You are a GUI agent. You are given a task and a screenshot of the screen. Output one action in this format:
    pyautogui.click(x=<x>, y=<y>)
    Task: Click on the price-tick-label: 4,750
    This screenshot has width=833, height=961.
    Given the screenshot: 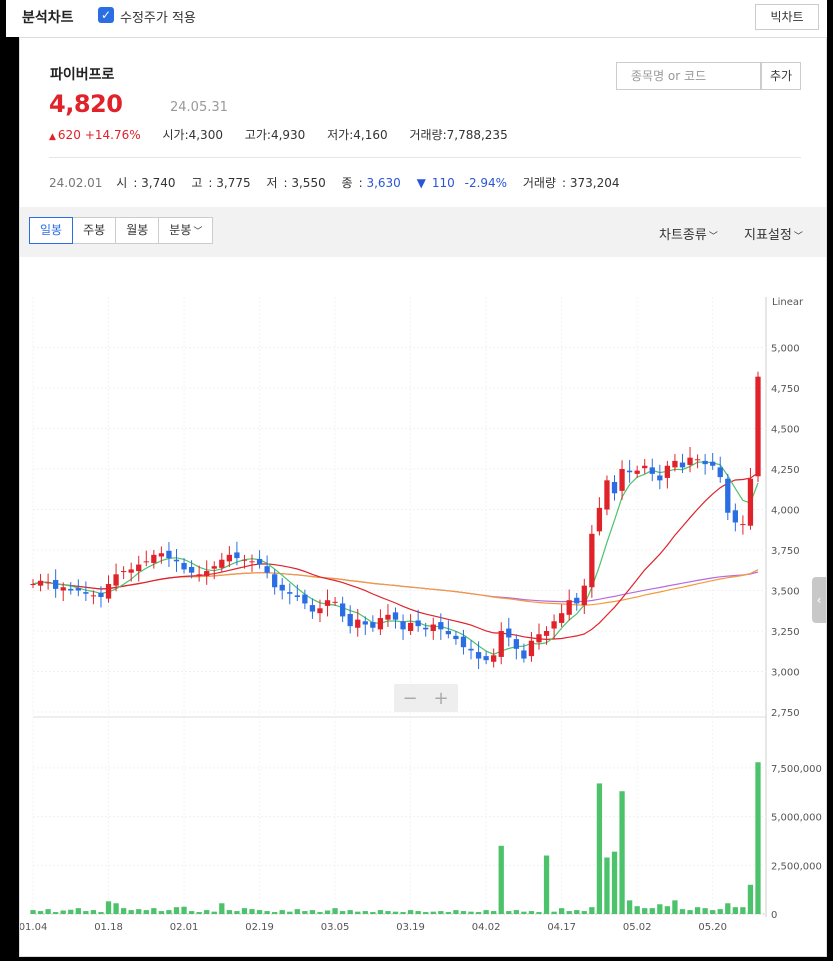 What is the action you would take?
    pyautogui.click(x=785, y=389)
    